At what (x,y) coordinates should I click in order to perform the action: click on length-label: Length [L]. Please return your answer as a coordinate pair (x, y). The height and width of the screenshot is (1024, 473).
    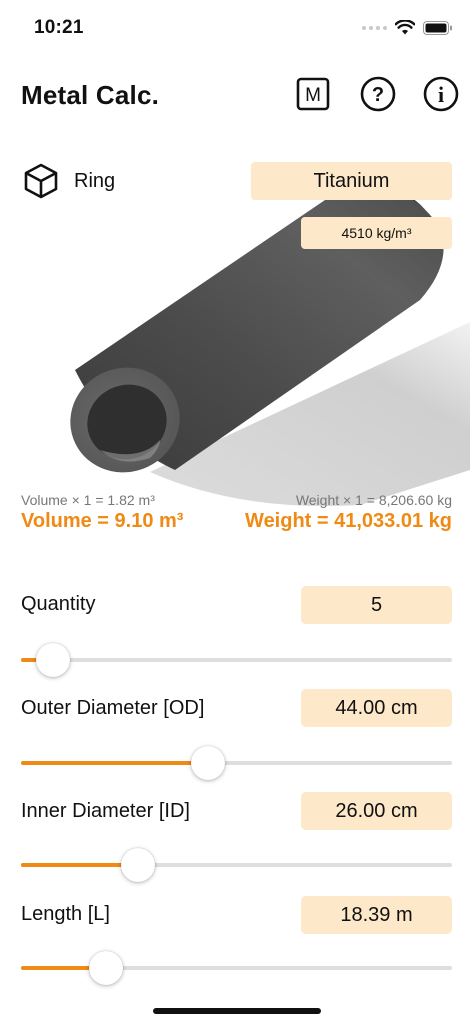
    Looking at the image, I should click on (65, 914).